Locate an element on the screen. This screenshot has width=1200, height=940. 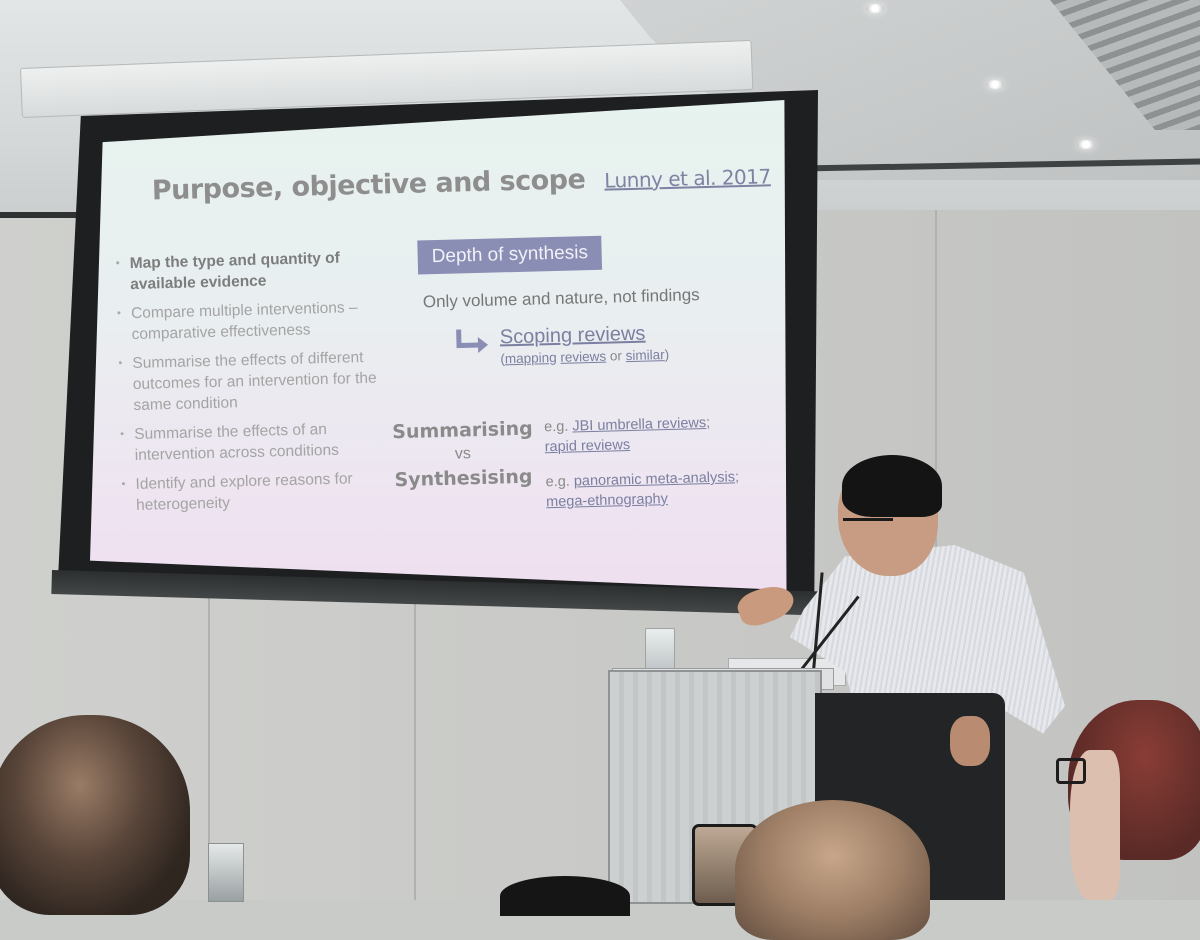
citation-link: Lunny et al. 2017 is located at coordinates (687, 178).